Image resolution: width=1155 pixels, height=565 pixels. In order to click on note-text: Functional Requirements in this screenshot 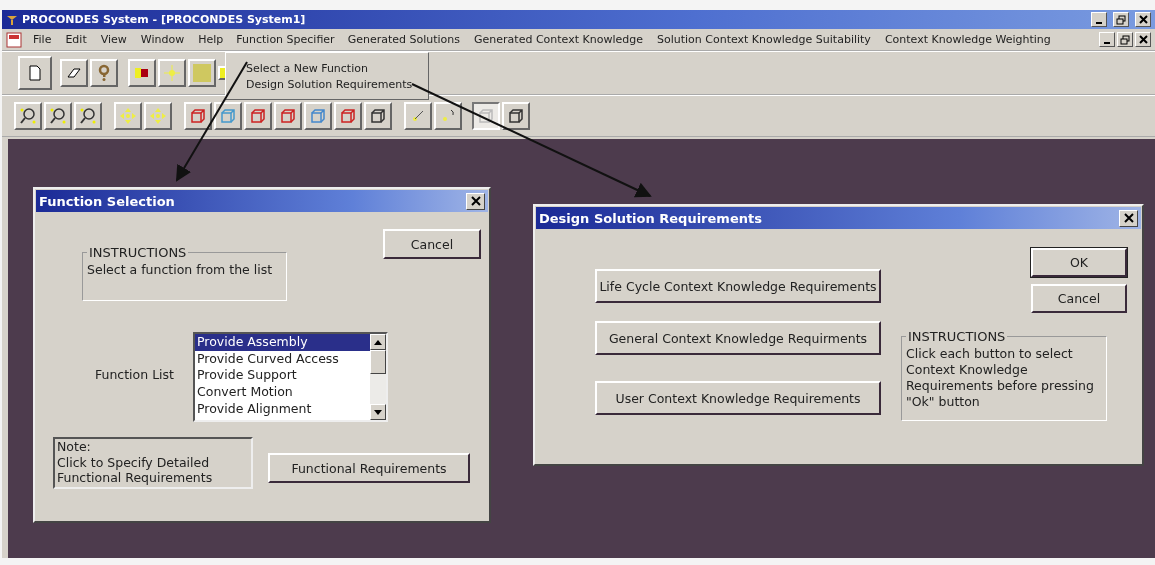, I will do `click(135, 478)`.